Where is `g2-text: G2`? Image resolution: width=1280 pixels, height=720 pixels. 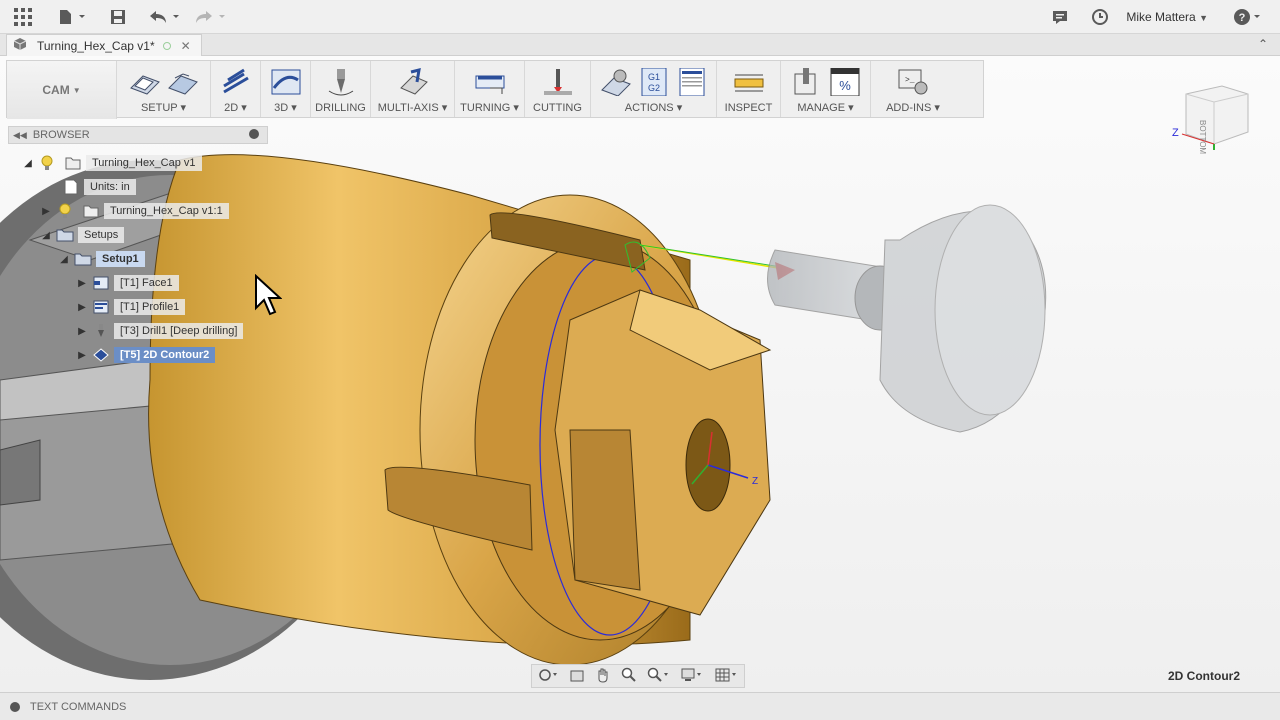 g2-text: G2 is located at coordinates (653, 88).